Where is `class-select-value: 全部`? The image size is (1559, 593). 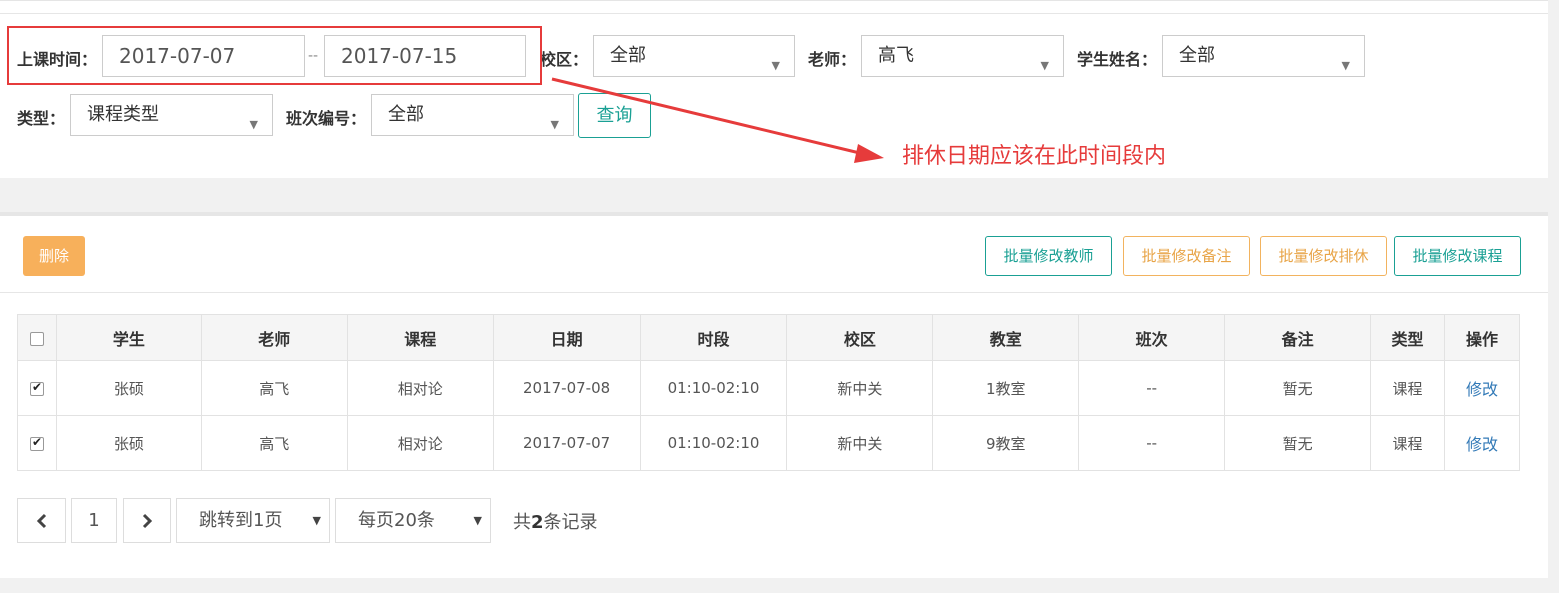
class-select-value: 全部 is located at coordinates (406, 114).